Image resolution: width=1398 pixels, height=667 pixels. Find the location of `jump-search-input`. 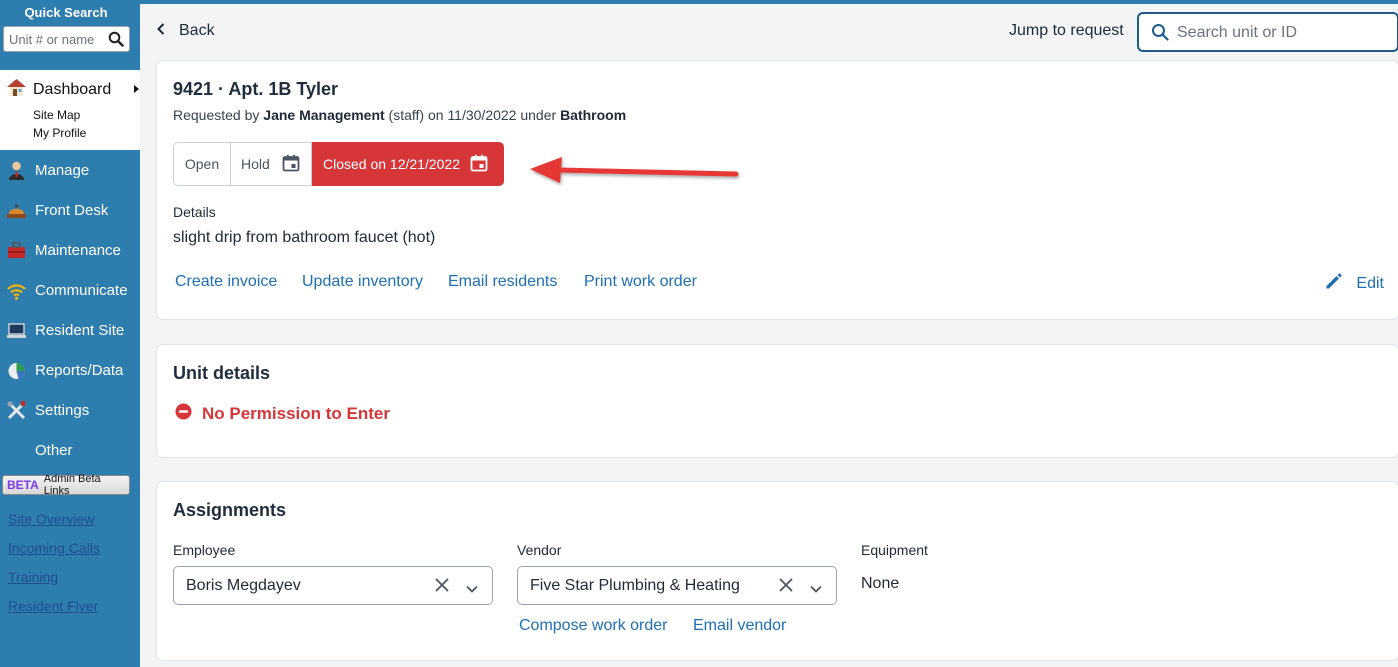

jump-search-input is located at coordinates (1282, 33).